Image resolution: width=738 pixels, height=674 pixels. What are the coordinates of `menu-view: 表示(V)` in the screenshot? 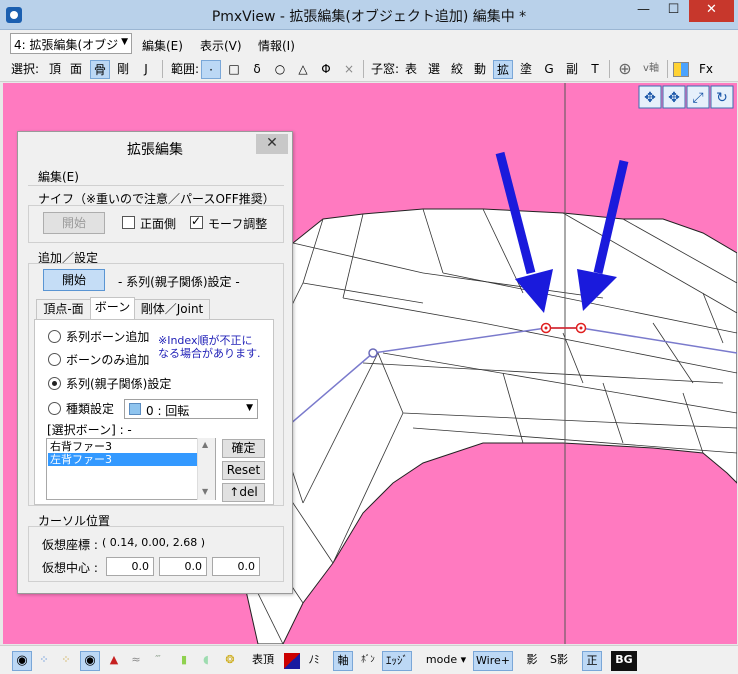 It's located at (221, 45).